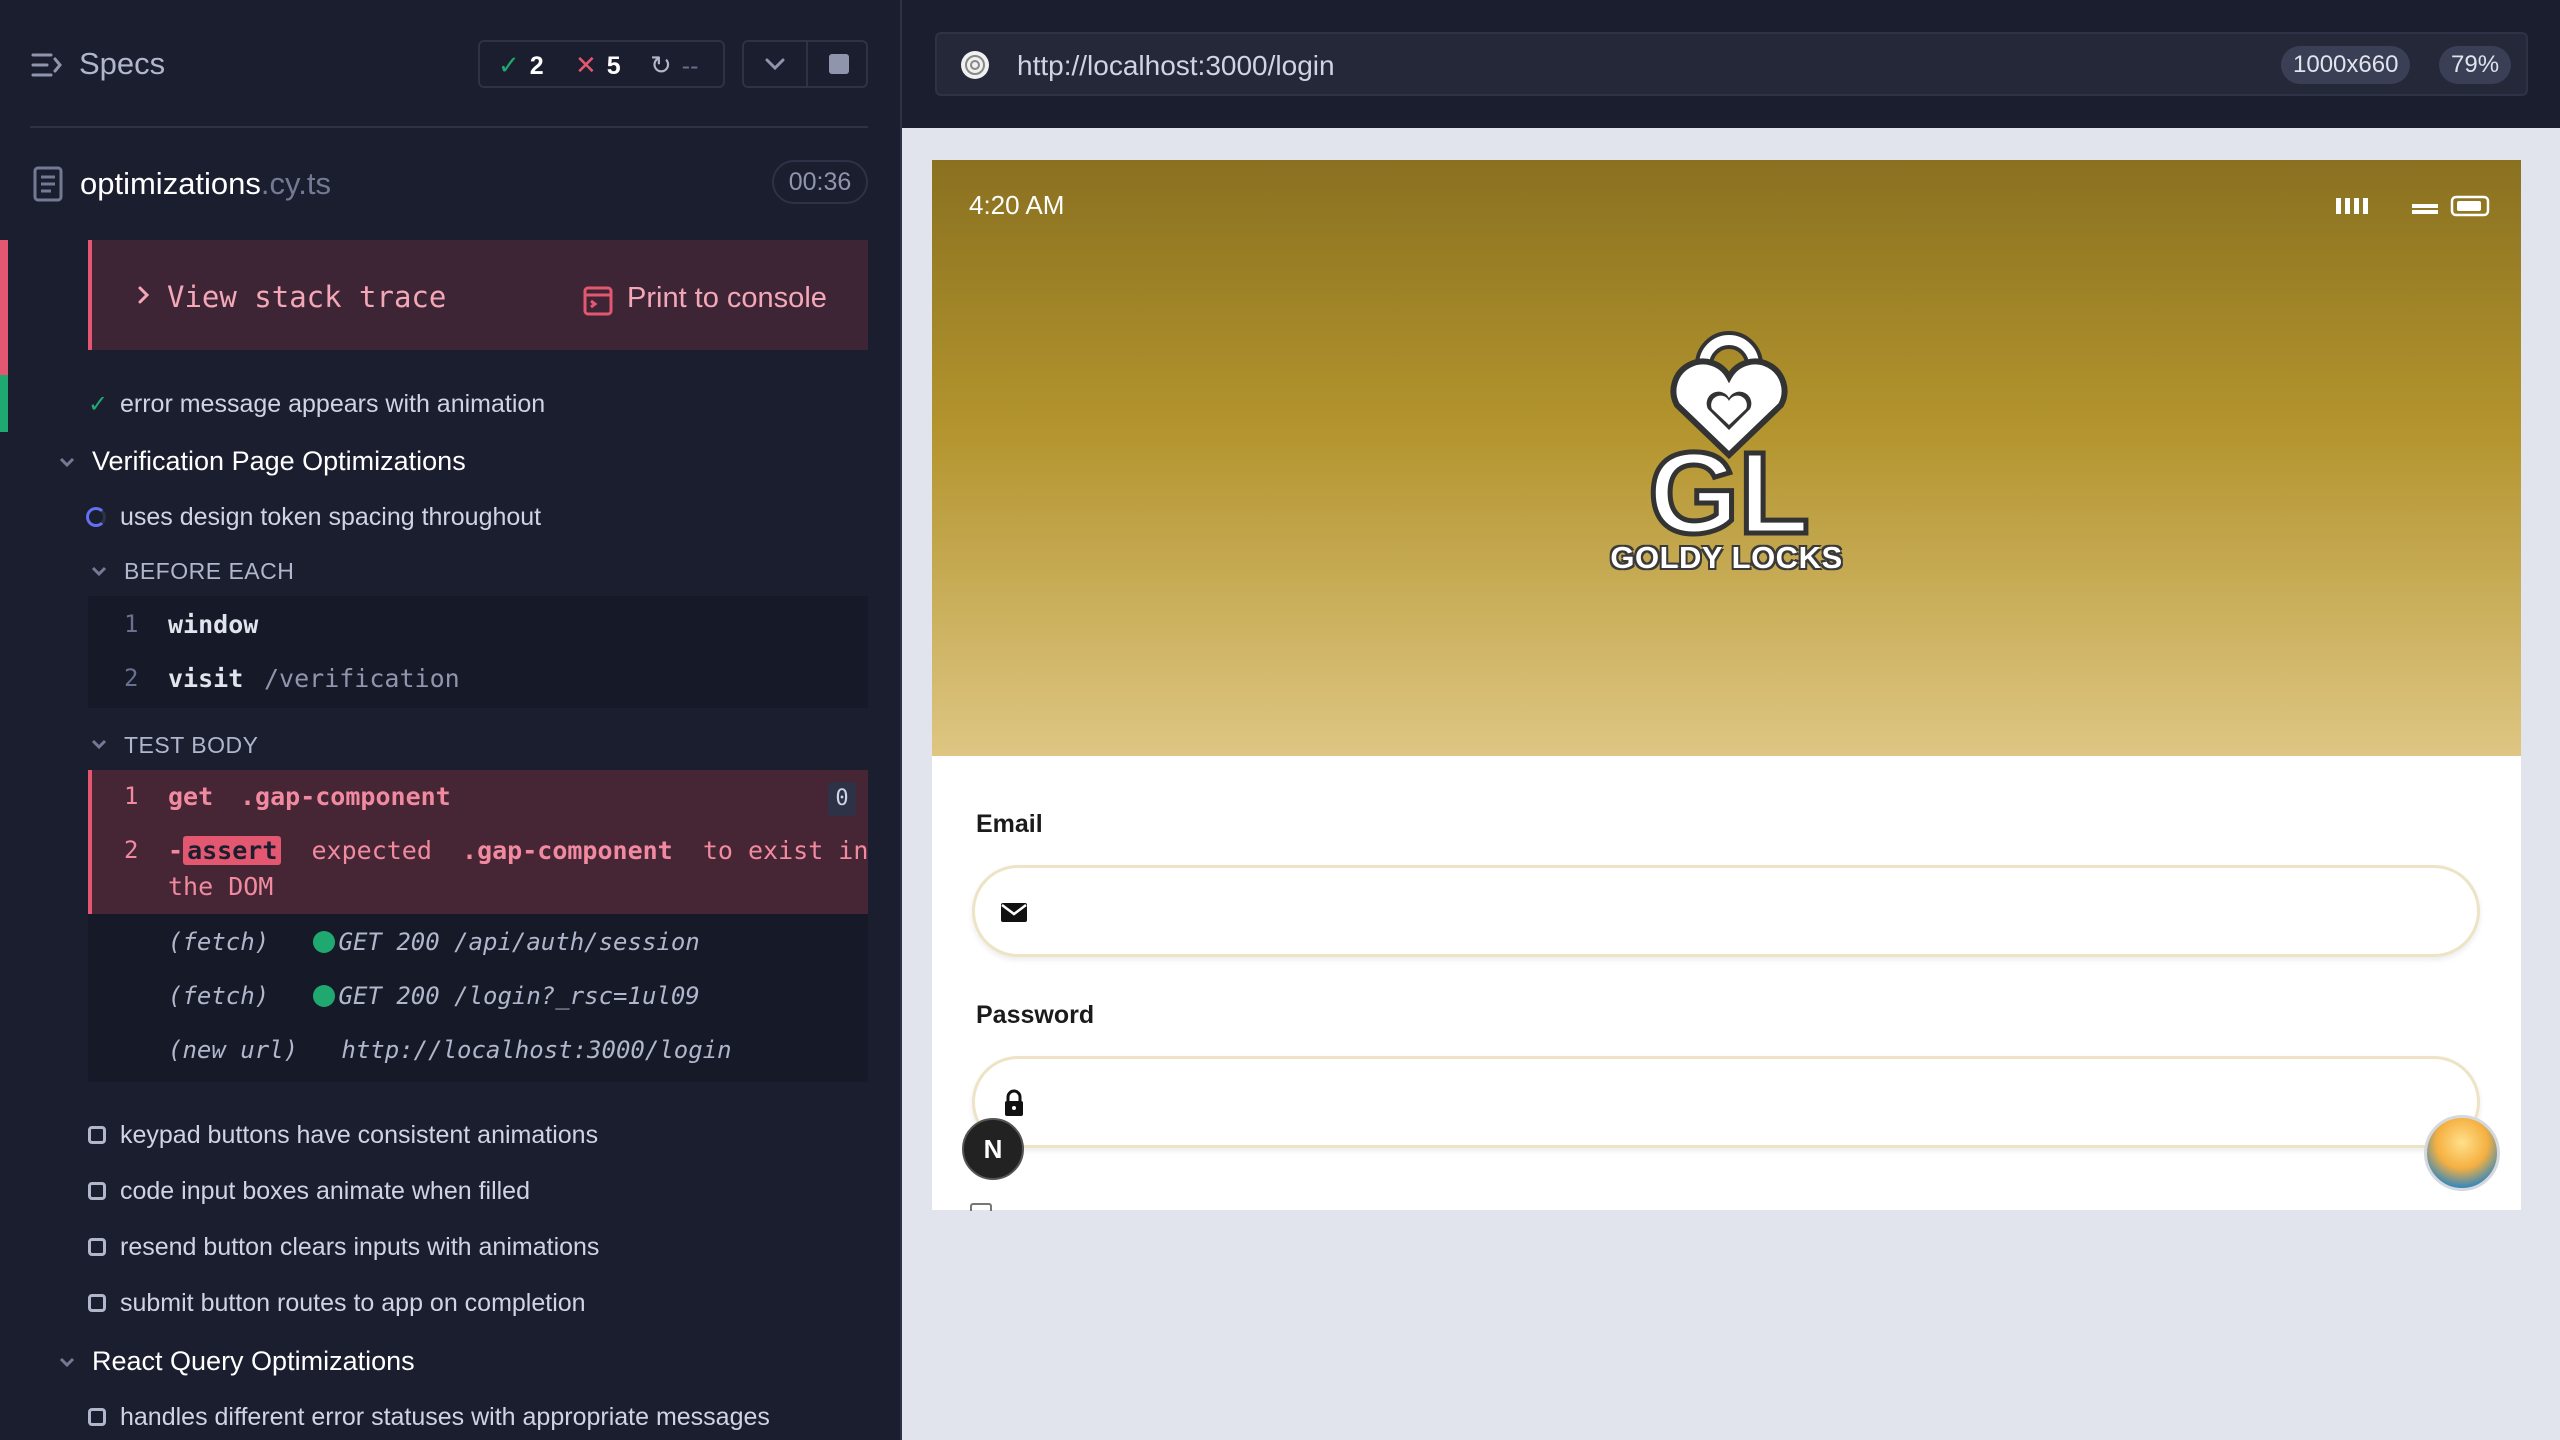 The image size is (2560, 1440). What do you see at coordinates (253, 1361) in the screenshot?
I see `suite-title: React Query Optimizations` at bounding box center [253, 1361].